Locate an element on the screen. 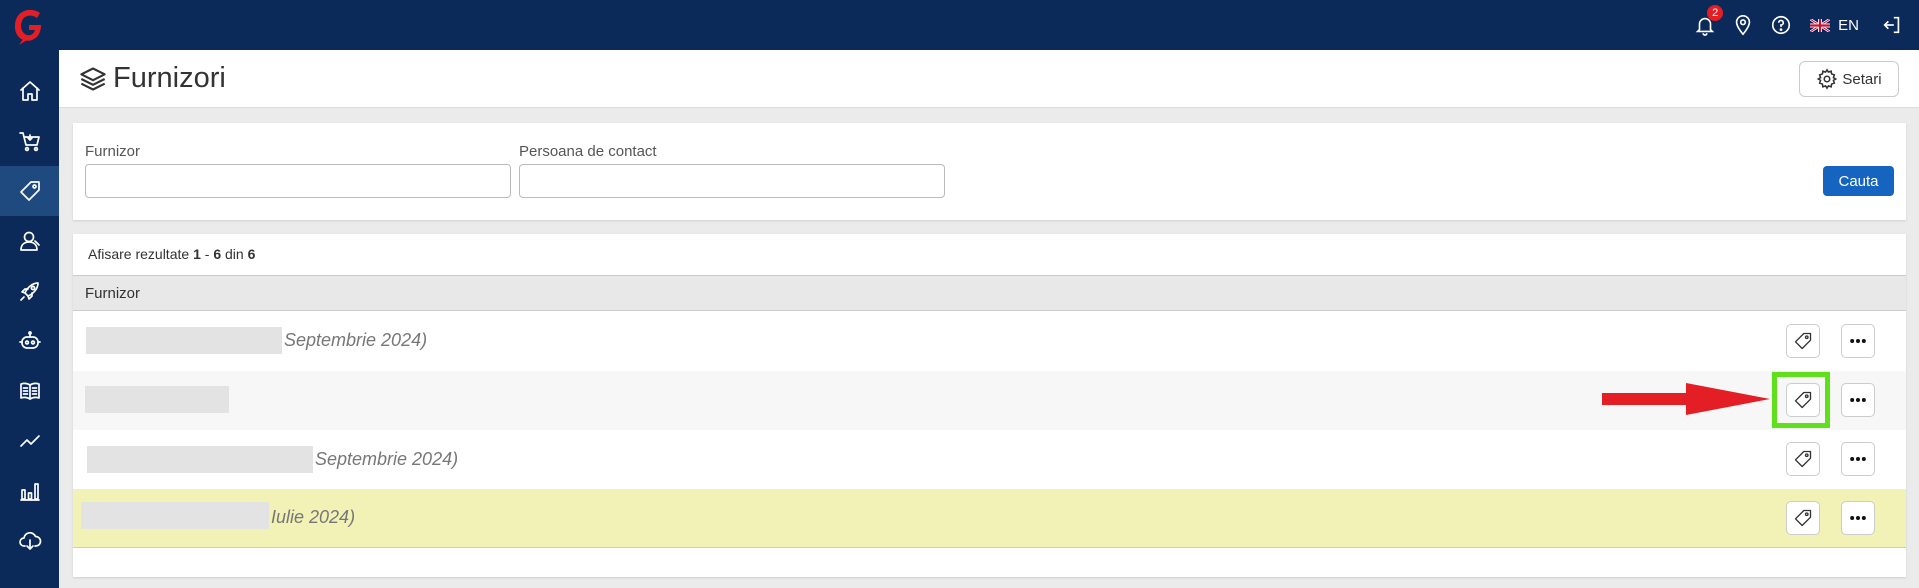 This screenshot has width=1919, height=588. sidebar-item-reports is located at coordinates (29, 491).